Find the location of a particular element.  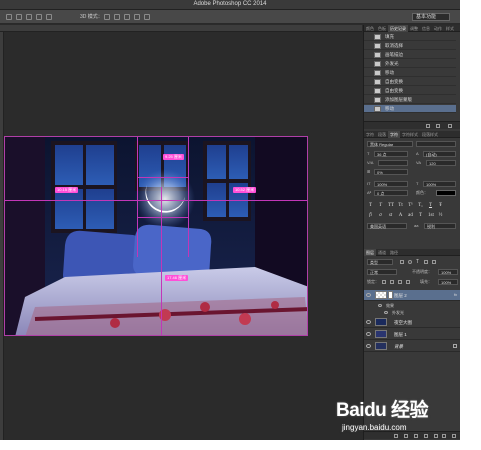

layer-row: 背景 is located at coordinates (412, 346).